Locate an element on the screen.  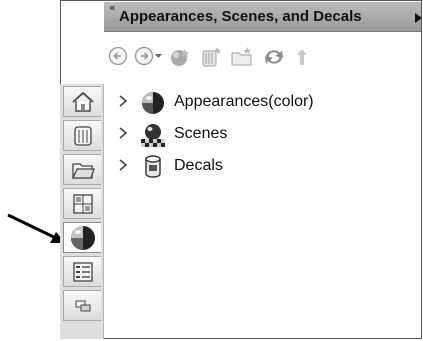
toolbar is located at coordinates (262, 58).